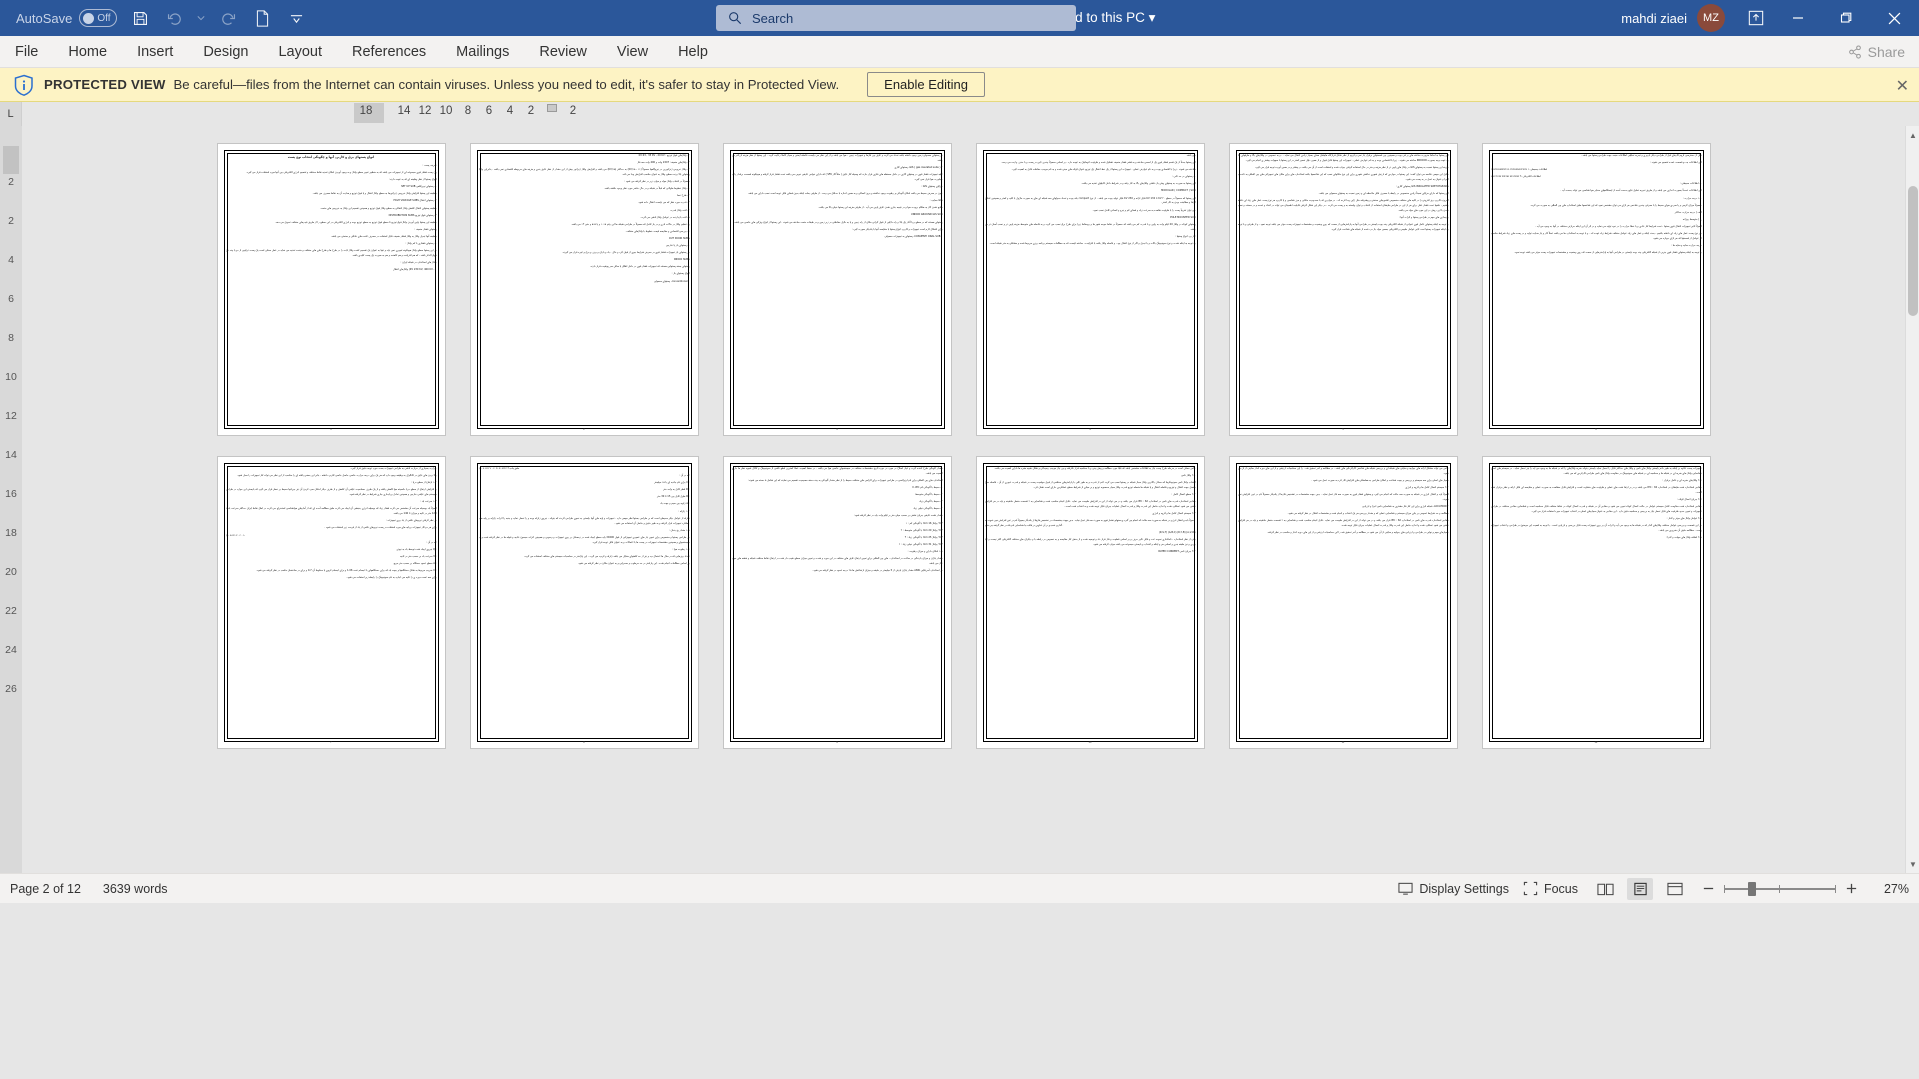 This screenshot has height=1079, width=1919. I want to click on tab-home: Home, so click(87, 52).